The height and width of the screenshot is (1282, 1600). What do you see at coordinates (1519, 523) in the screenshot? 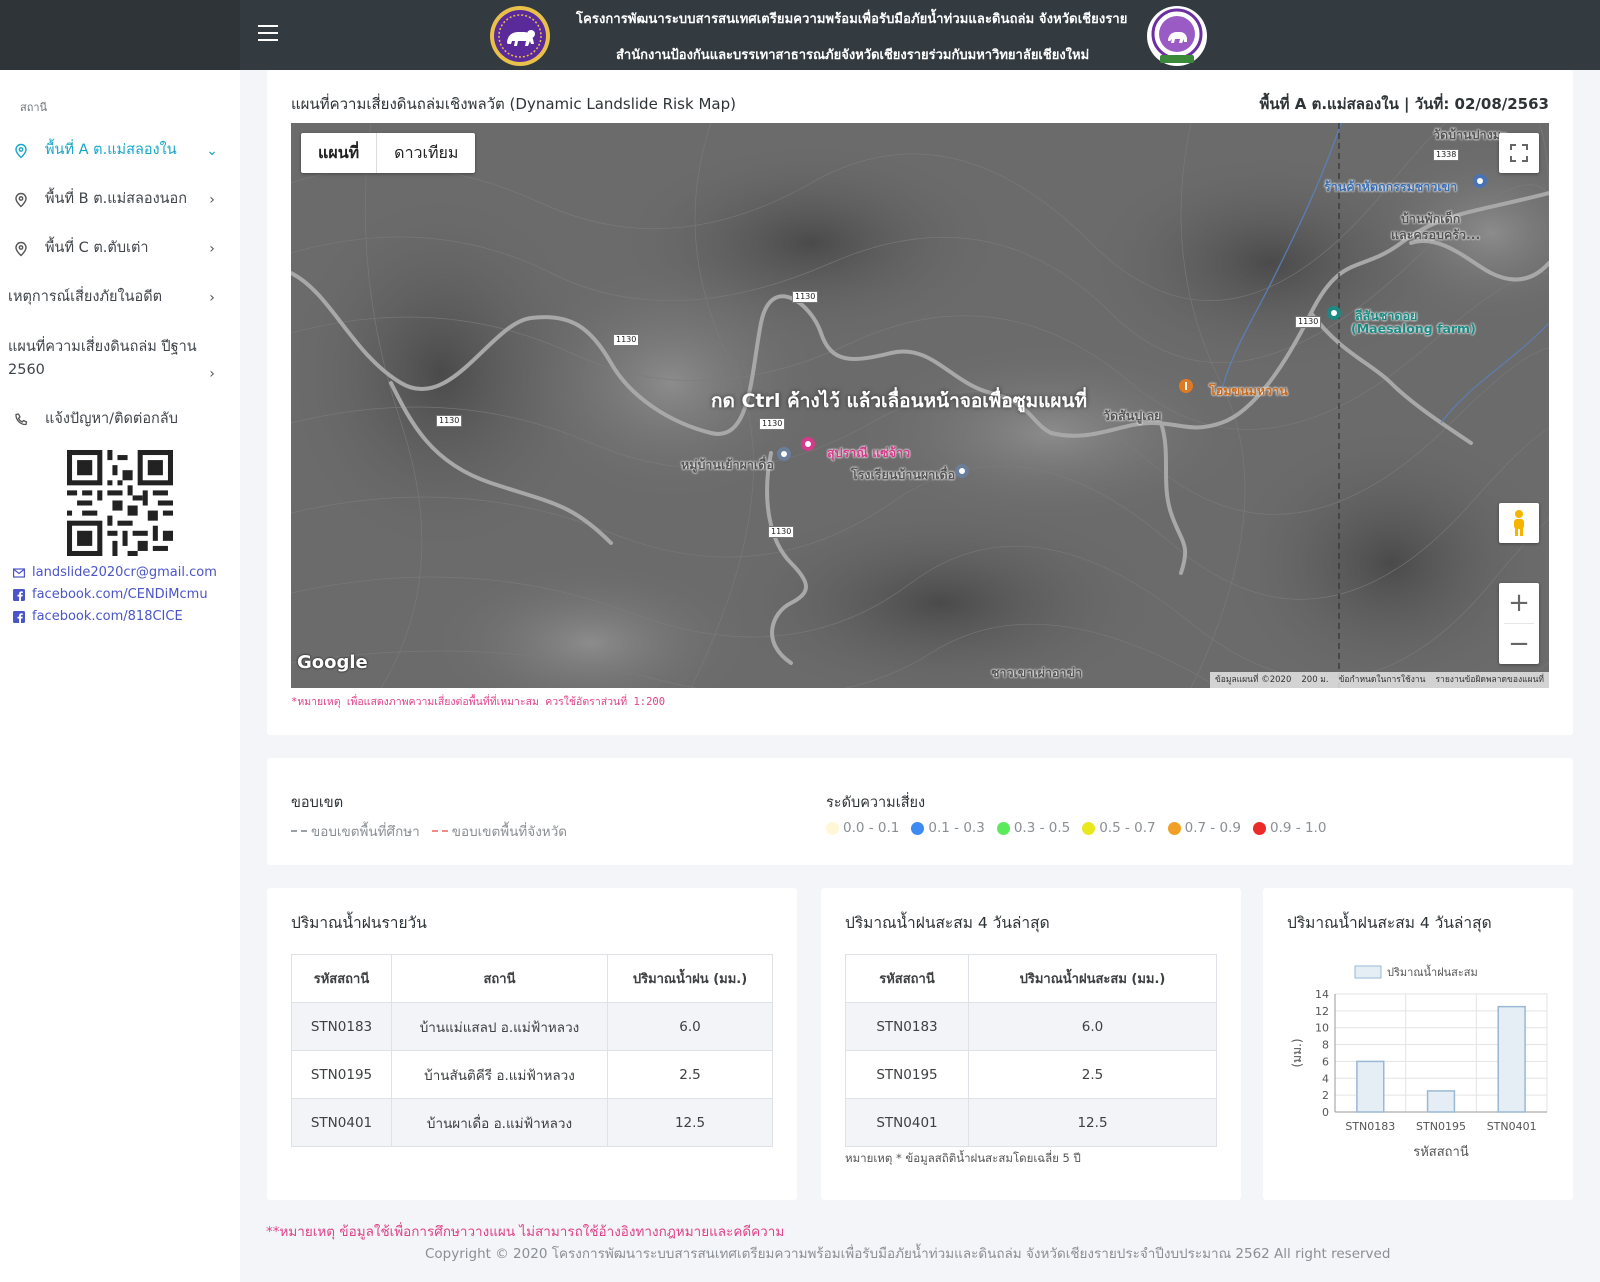
I see `street-view-pegman-button` at bounding box center [1519, 523].